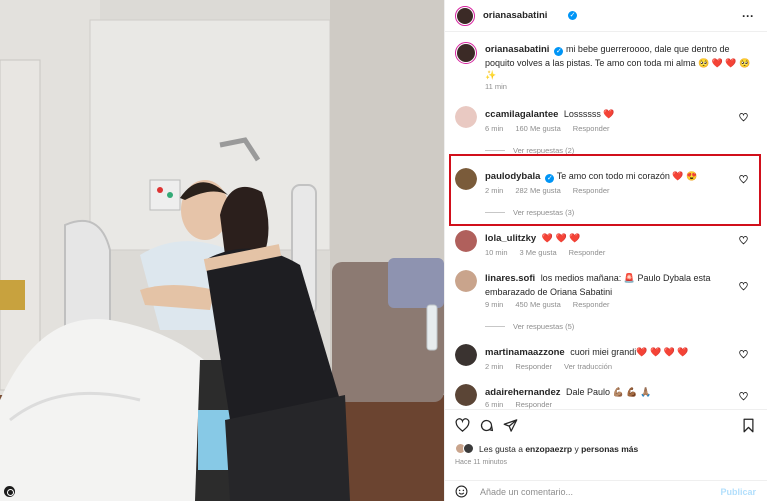  What do you see at coordinates (465, 16) in the screenshot?
I see `author-avatar` at bounding box center [465, 16].